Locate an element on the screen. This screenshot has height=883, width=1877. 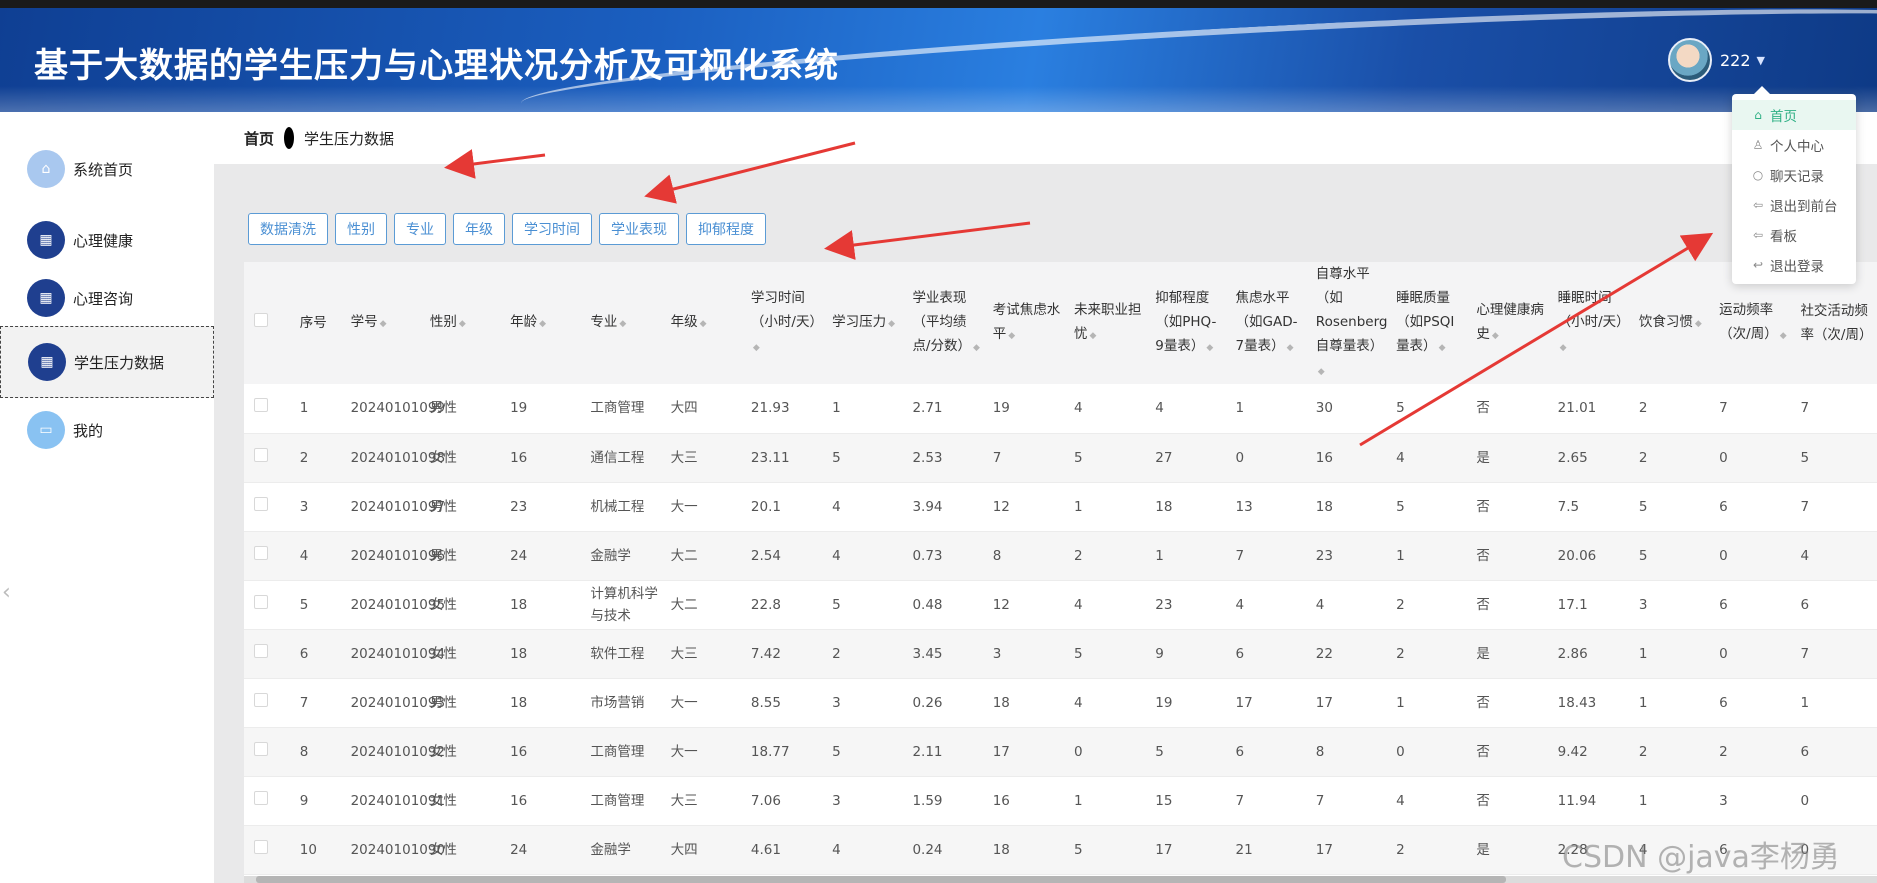
table-cell: 0 is located at coordinates (1269, 458).